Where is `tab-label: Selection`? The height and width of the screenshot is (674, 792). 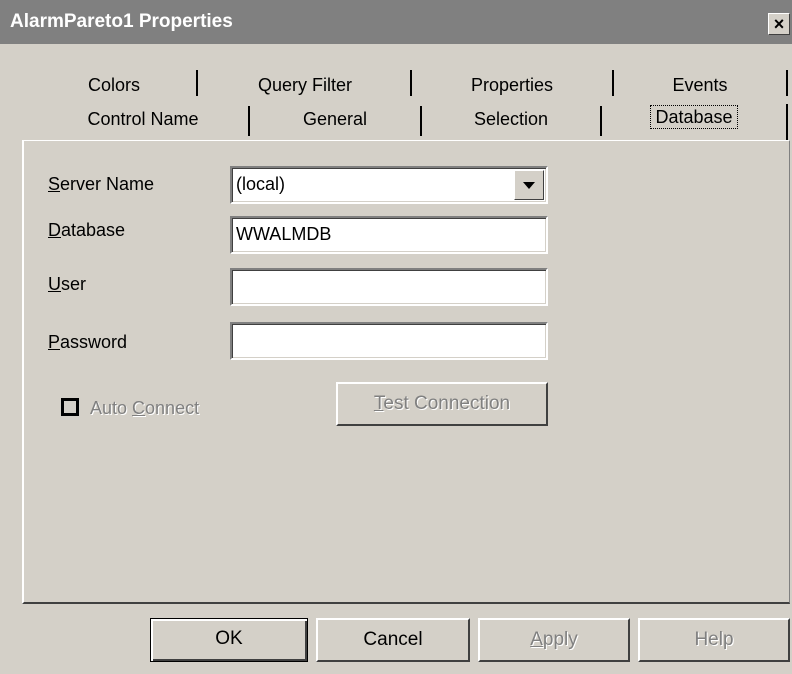 tab-label: Selection is located at coordinates (511, 119).